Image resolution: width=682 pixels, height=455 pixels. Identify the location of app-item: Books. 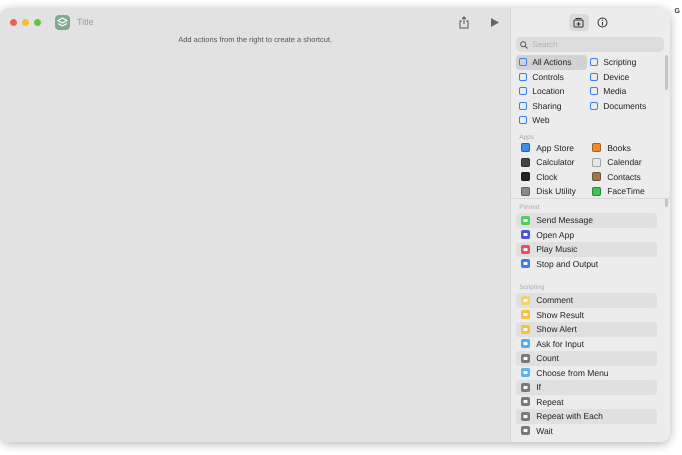
(623, 147).